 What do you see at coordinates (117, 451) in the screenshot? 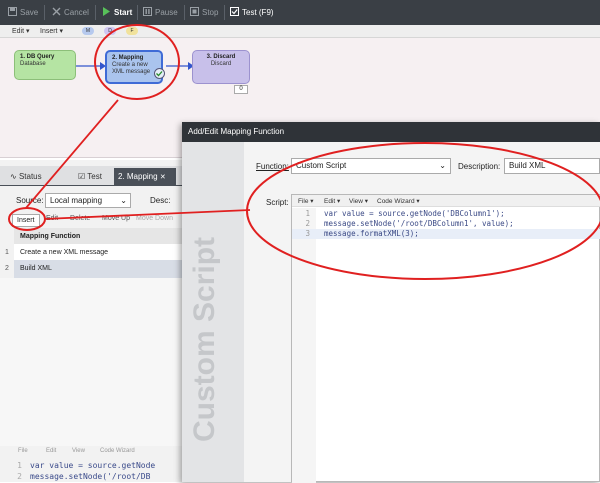
I see `code-wizard-menu: Code Wizard` at bounding box center [117, 451].